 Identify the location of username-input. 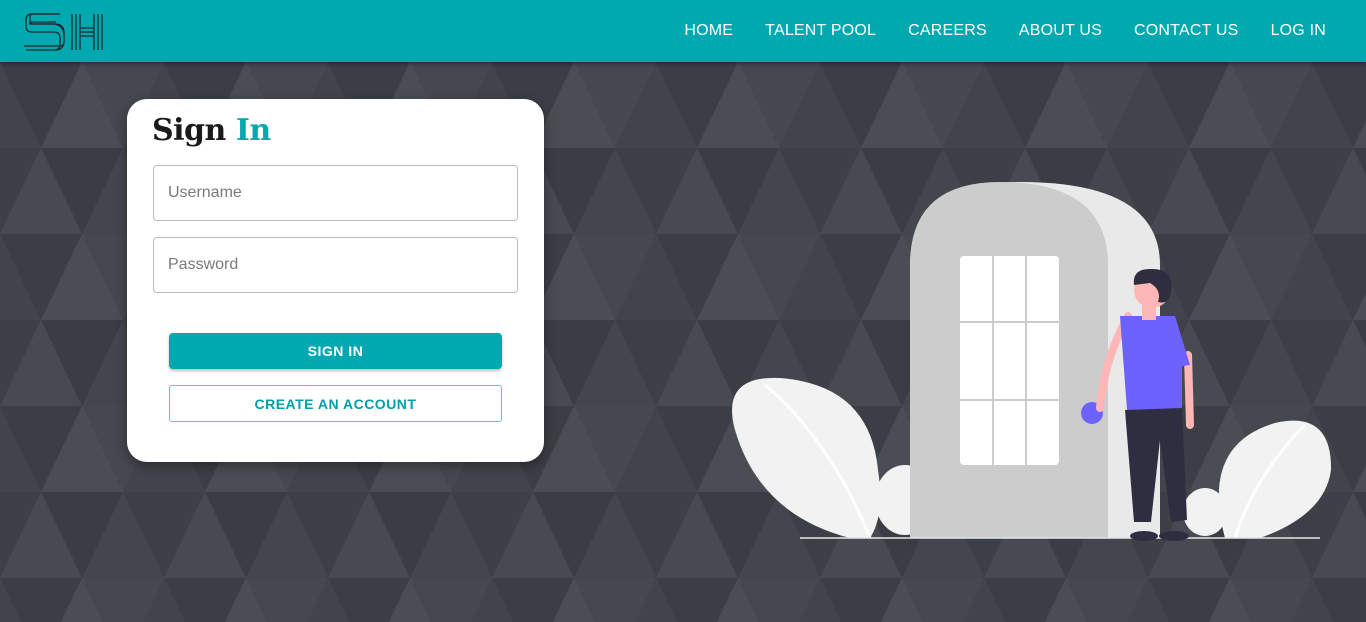
(335, 193).